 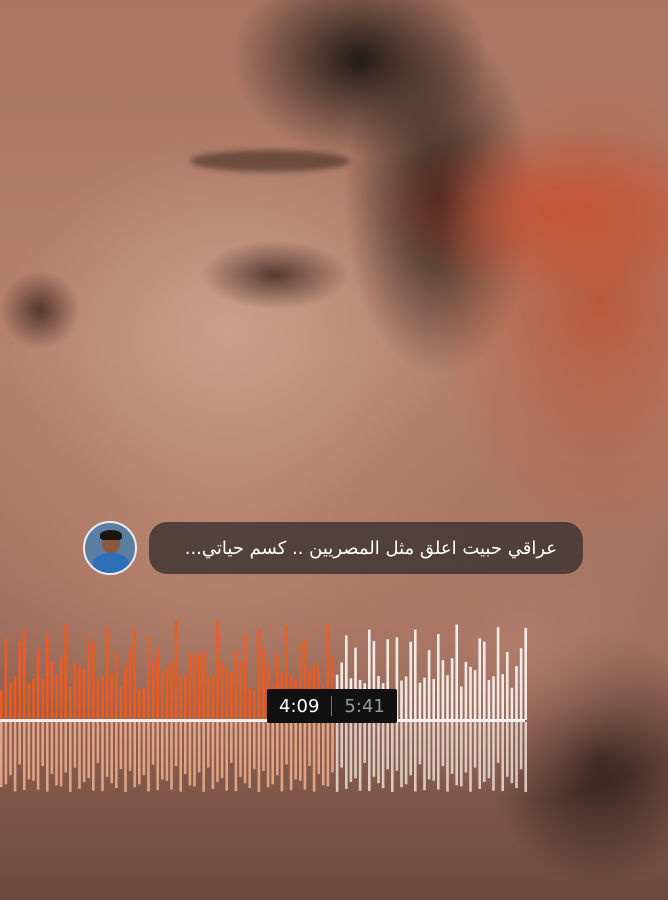 What do you see at coordinates (40, 310) in the screenshot?
I see `eye-left` at bounding box center [40, 310].